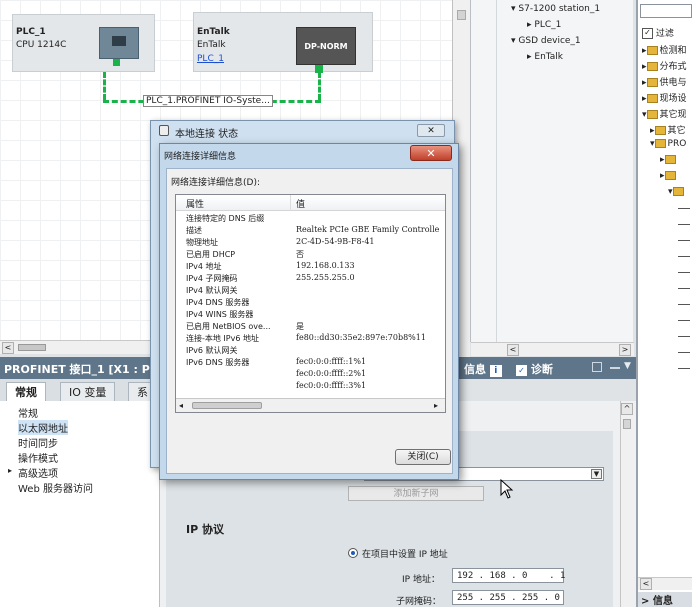 This screenshot has height=607, width=692. Describe the element at coordinates (325, 277) in the screenshot. I see `detail-row-value: 255.255.255.0` at that location.